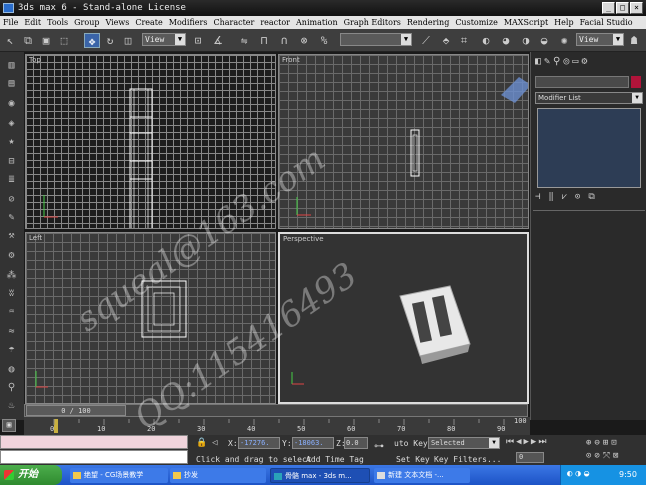 This screenshot has height=485, width=646. I want to click on menu-views: Views, so click(117, 22).